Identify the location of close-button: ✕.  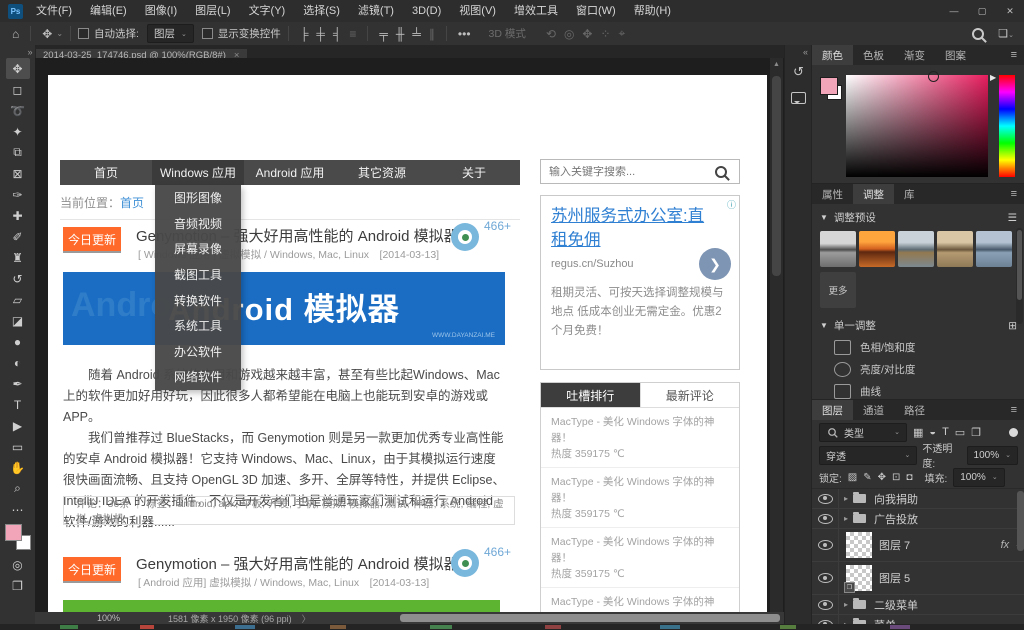
(1010, 11).